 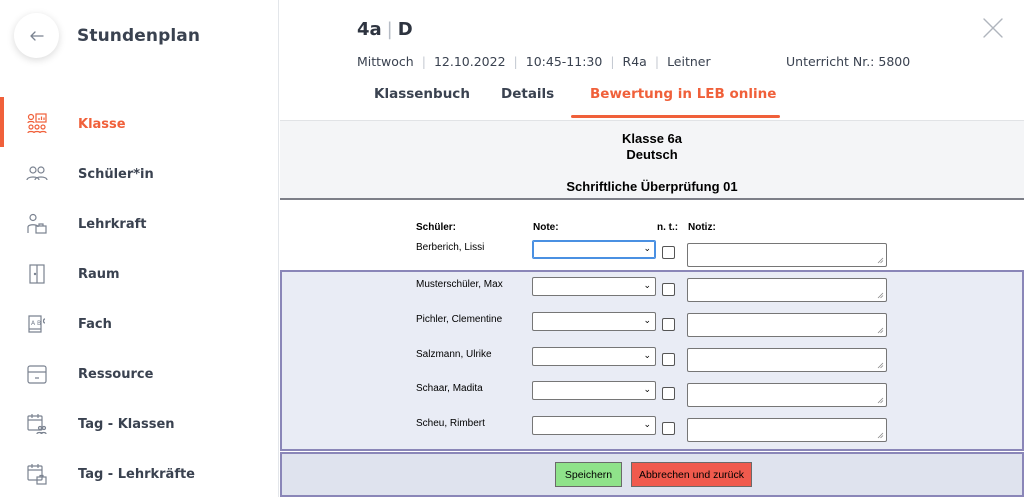 What do you see at coordinates (652, 154) in the screenshot?
I see `form-subject: Deutsch` at bounding box center [652, 154].